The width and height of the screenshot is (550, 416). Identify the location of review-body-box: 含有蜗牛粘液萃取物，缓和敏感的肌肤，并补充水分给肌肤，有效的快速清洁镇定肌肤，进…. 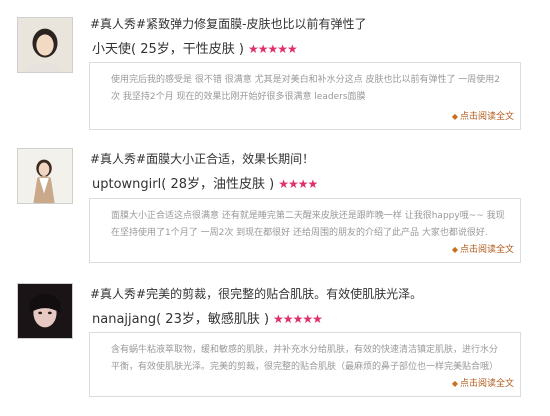
(305, 364).